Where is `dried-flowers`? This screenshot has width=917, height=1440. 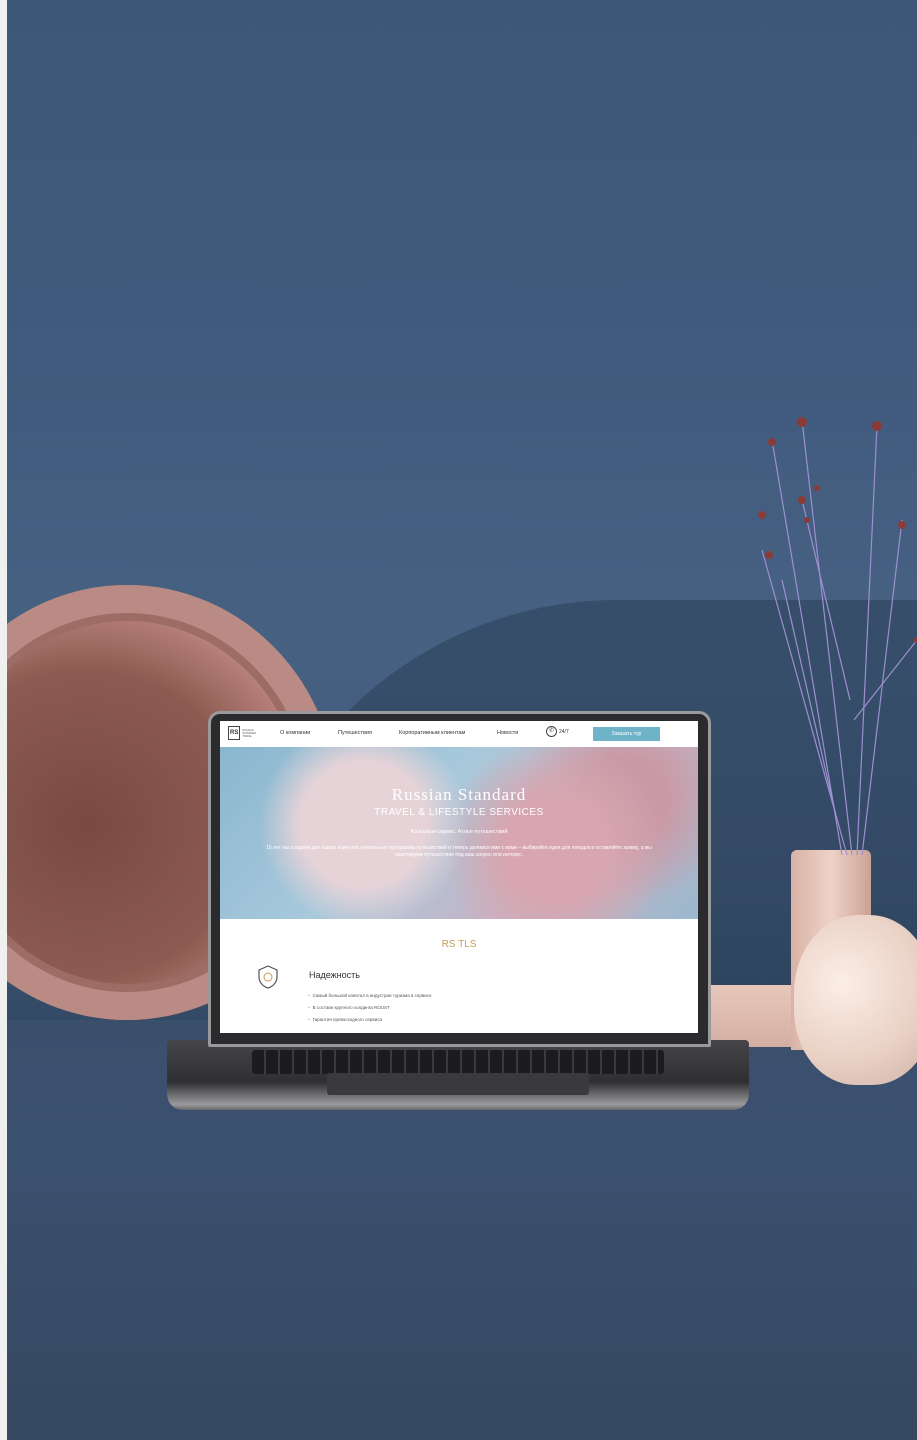 dried-flowers is located at coordinates (837, 636).